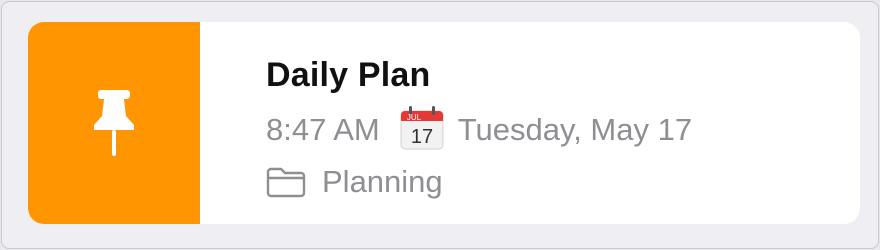  I want to click on calendar-icon: JUL 17, so click(422, 128).